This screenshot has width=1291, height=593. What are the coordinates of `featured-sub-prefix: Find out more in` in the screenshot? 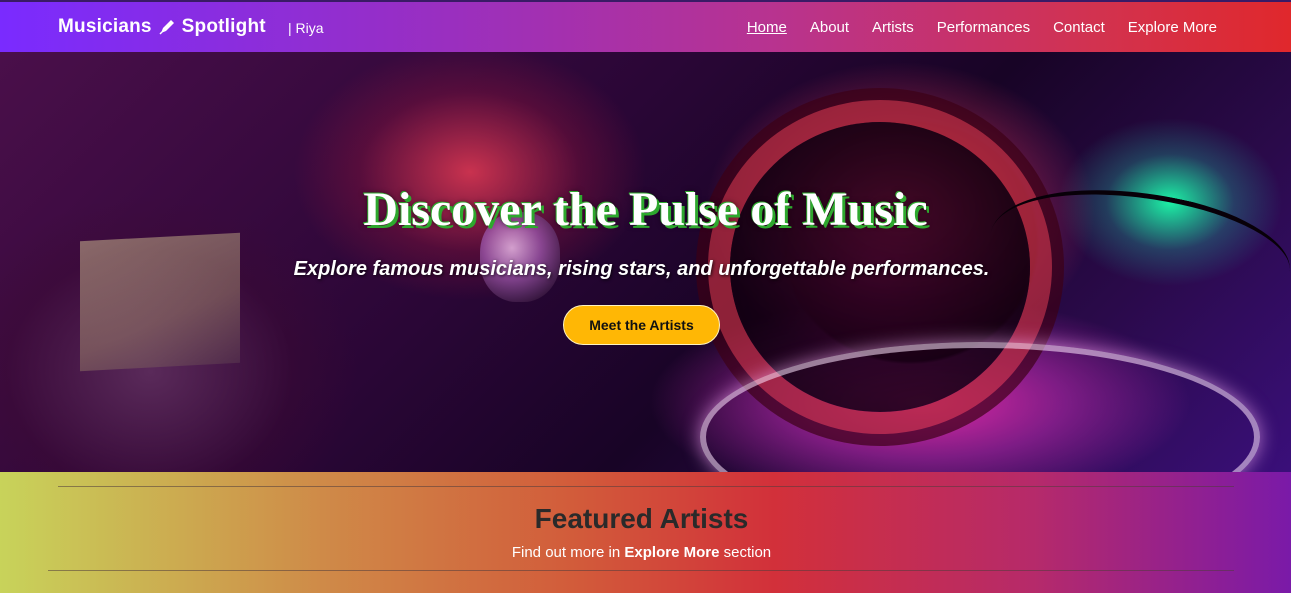 It's located at (568, 552).